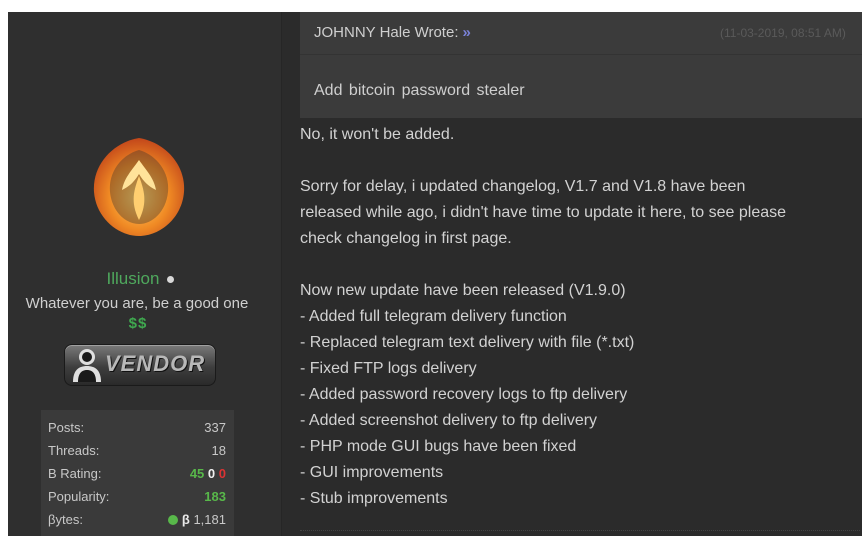  I want to click on quote-header: JOHNNY Hale Wrote:», so click(392, 32).